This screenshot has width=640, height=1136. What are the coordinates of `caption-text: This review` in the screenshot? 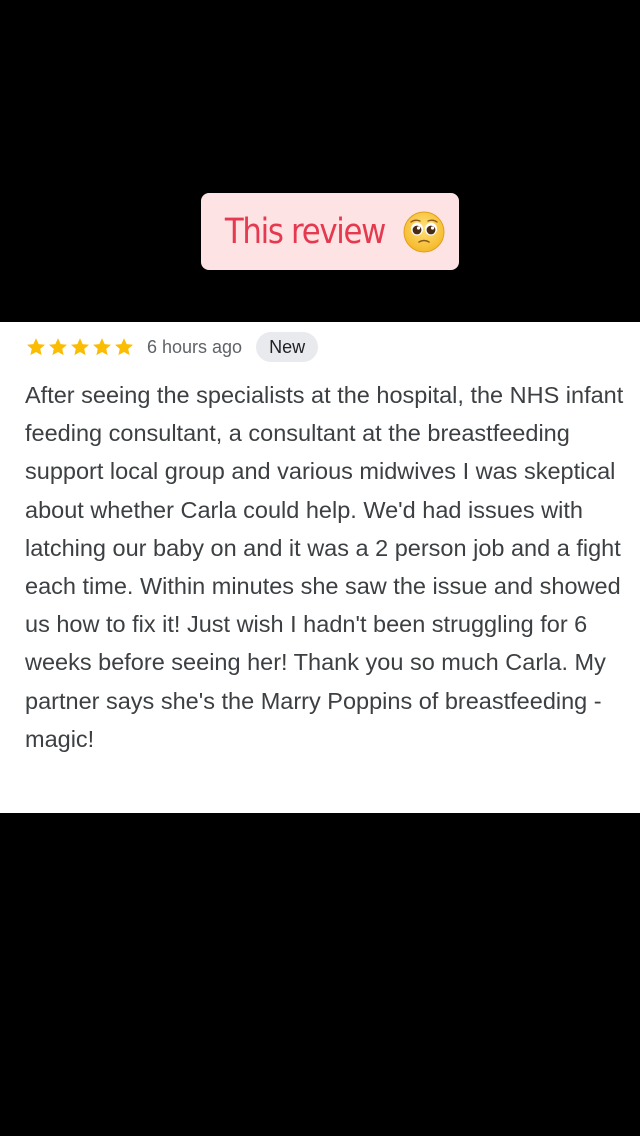 It's located at (305, 231).